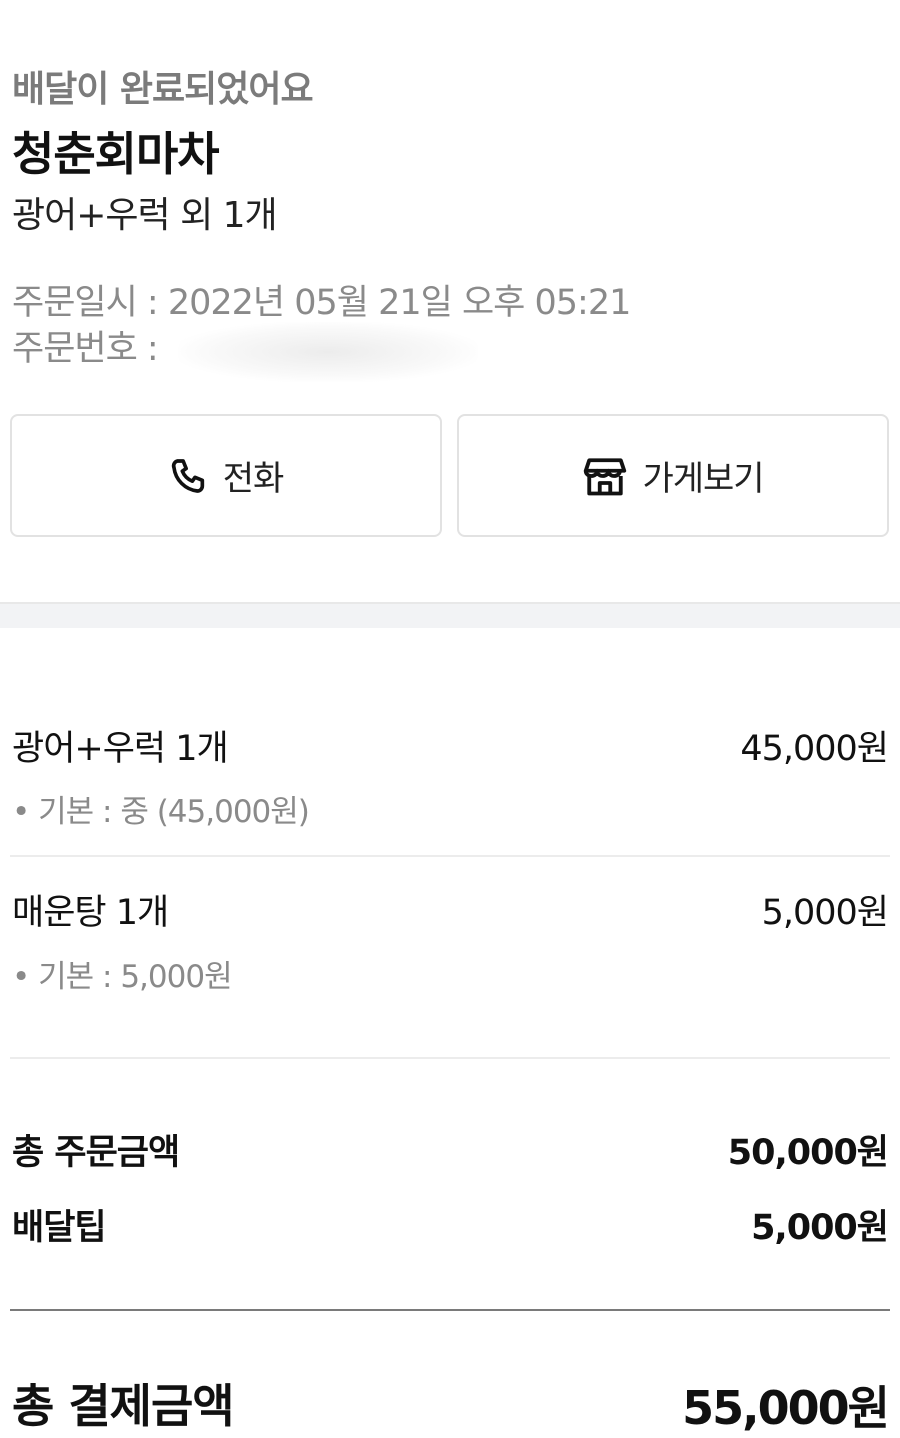 The height and width of the screenshot is (1438, 900). I want to click on redacted-order-number, so click(328, 352).